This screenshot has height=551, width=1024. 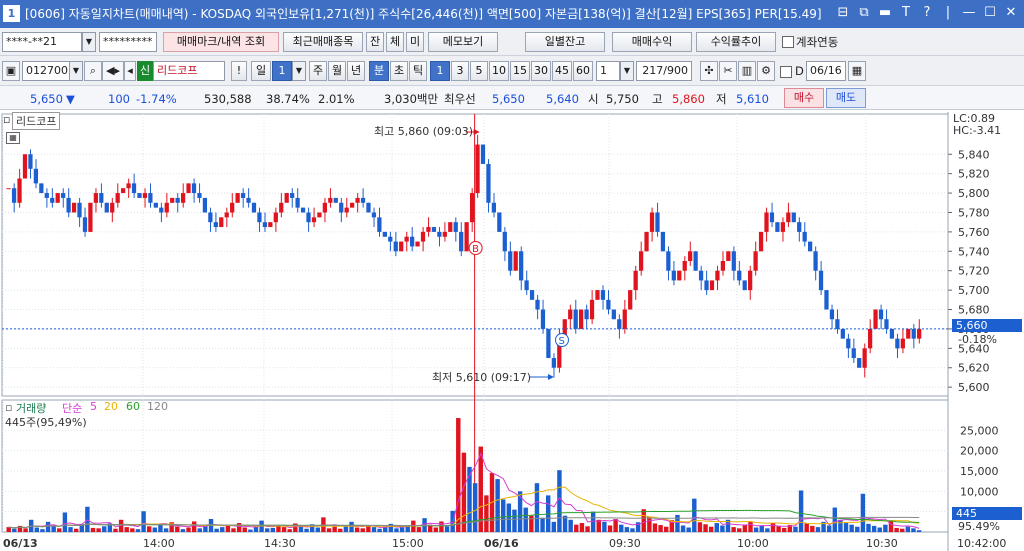 I want to click on alert-button: !, so click(x=239, y=71).